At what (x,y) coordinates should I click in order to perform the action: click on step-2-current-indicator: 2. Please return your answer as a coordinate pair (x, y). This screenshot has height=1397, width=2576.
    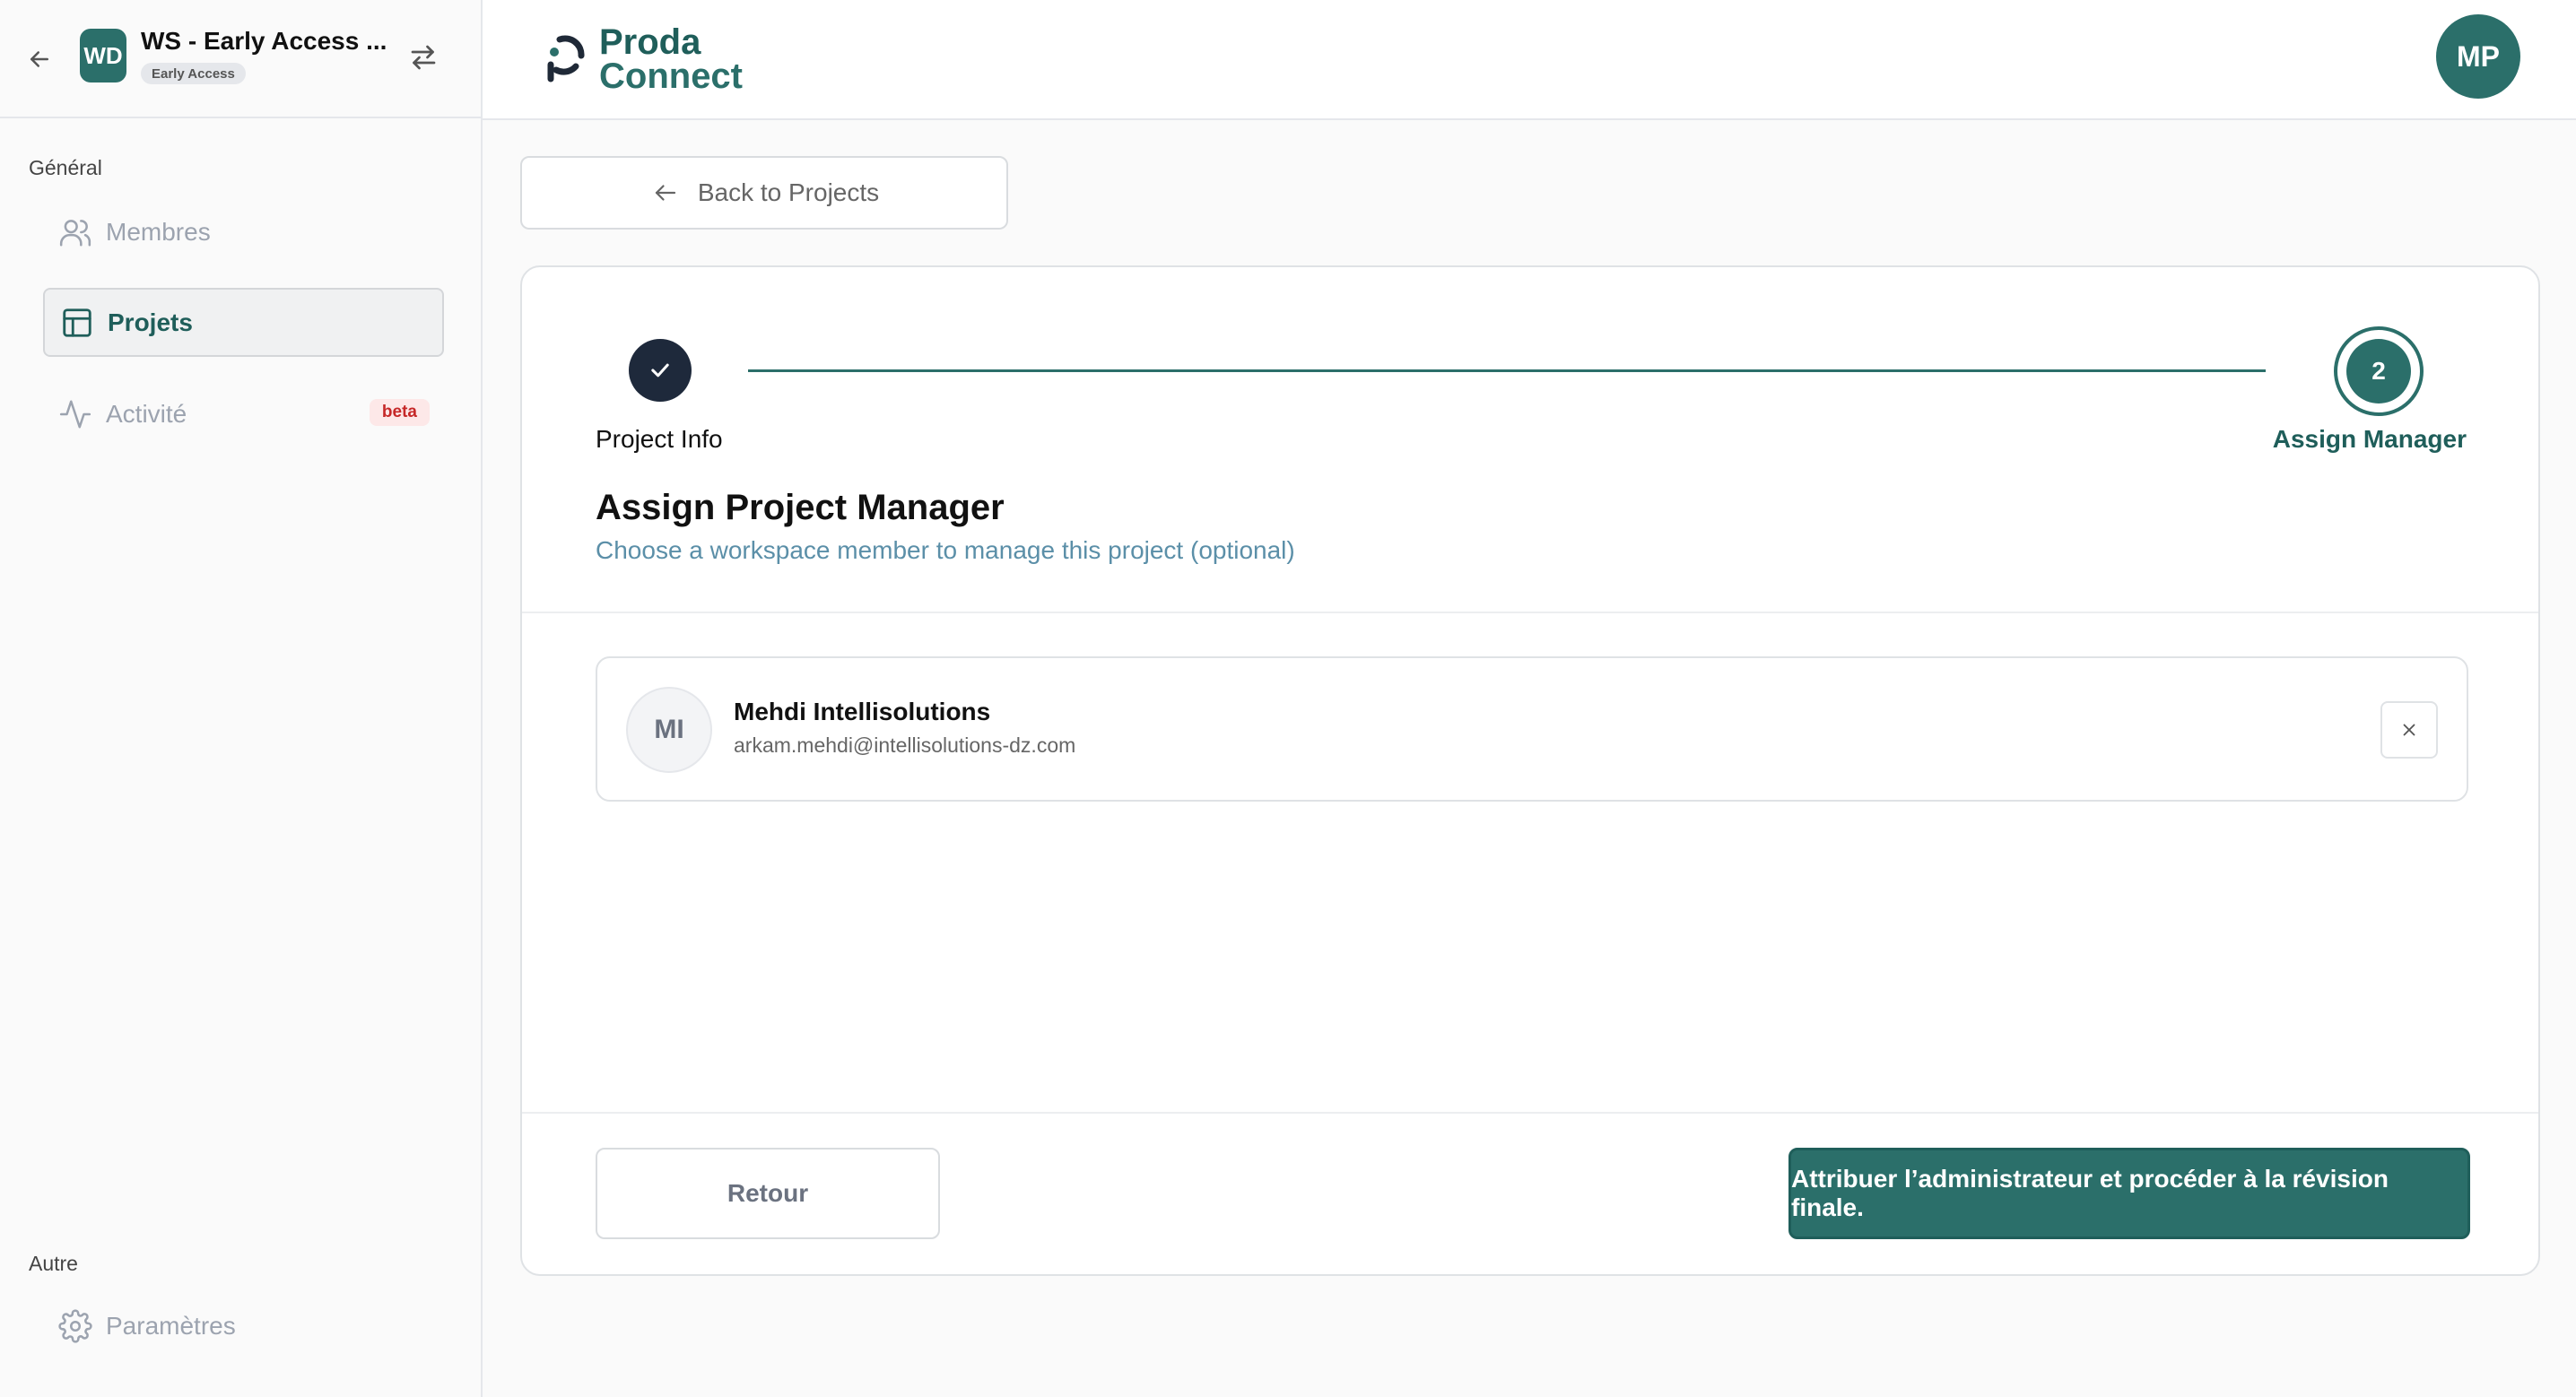
    Looking at the image, I should click on (2379, 371).